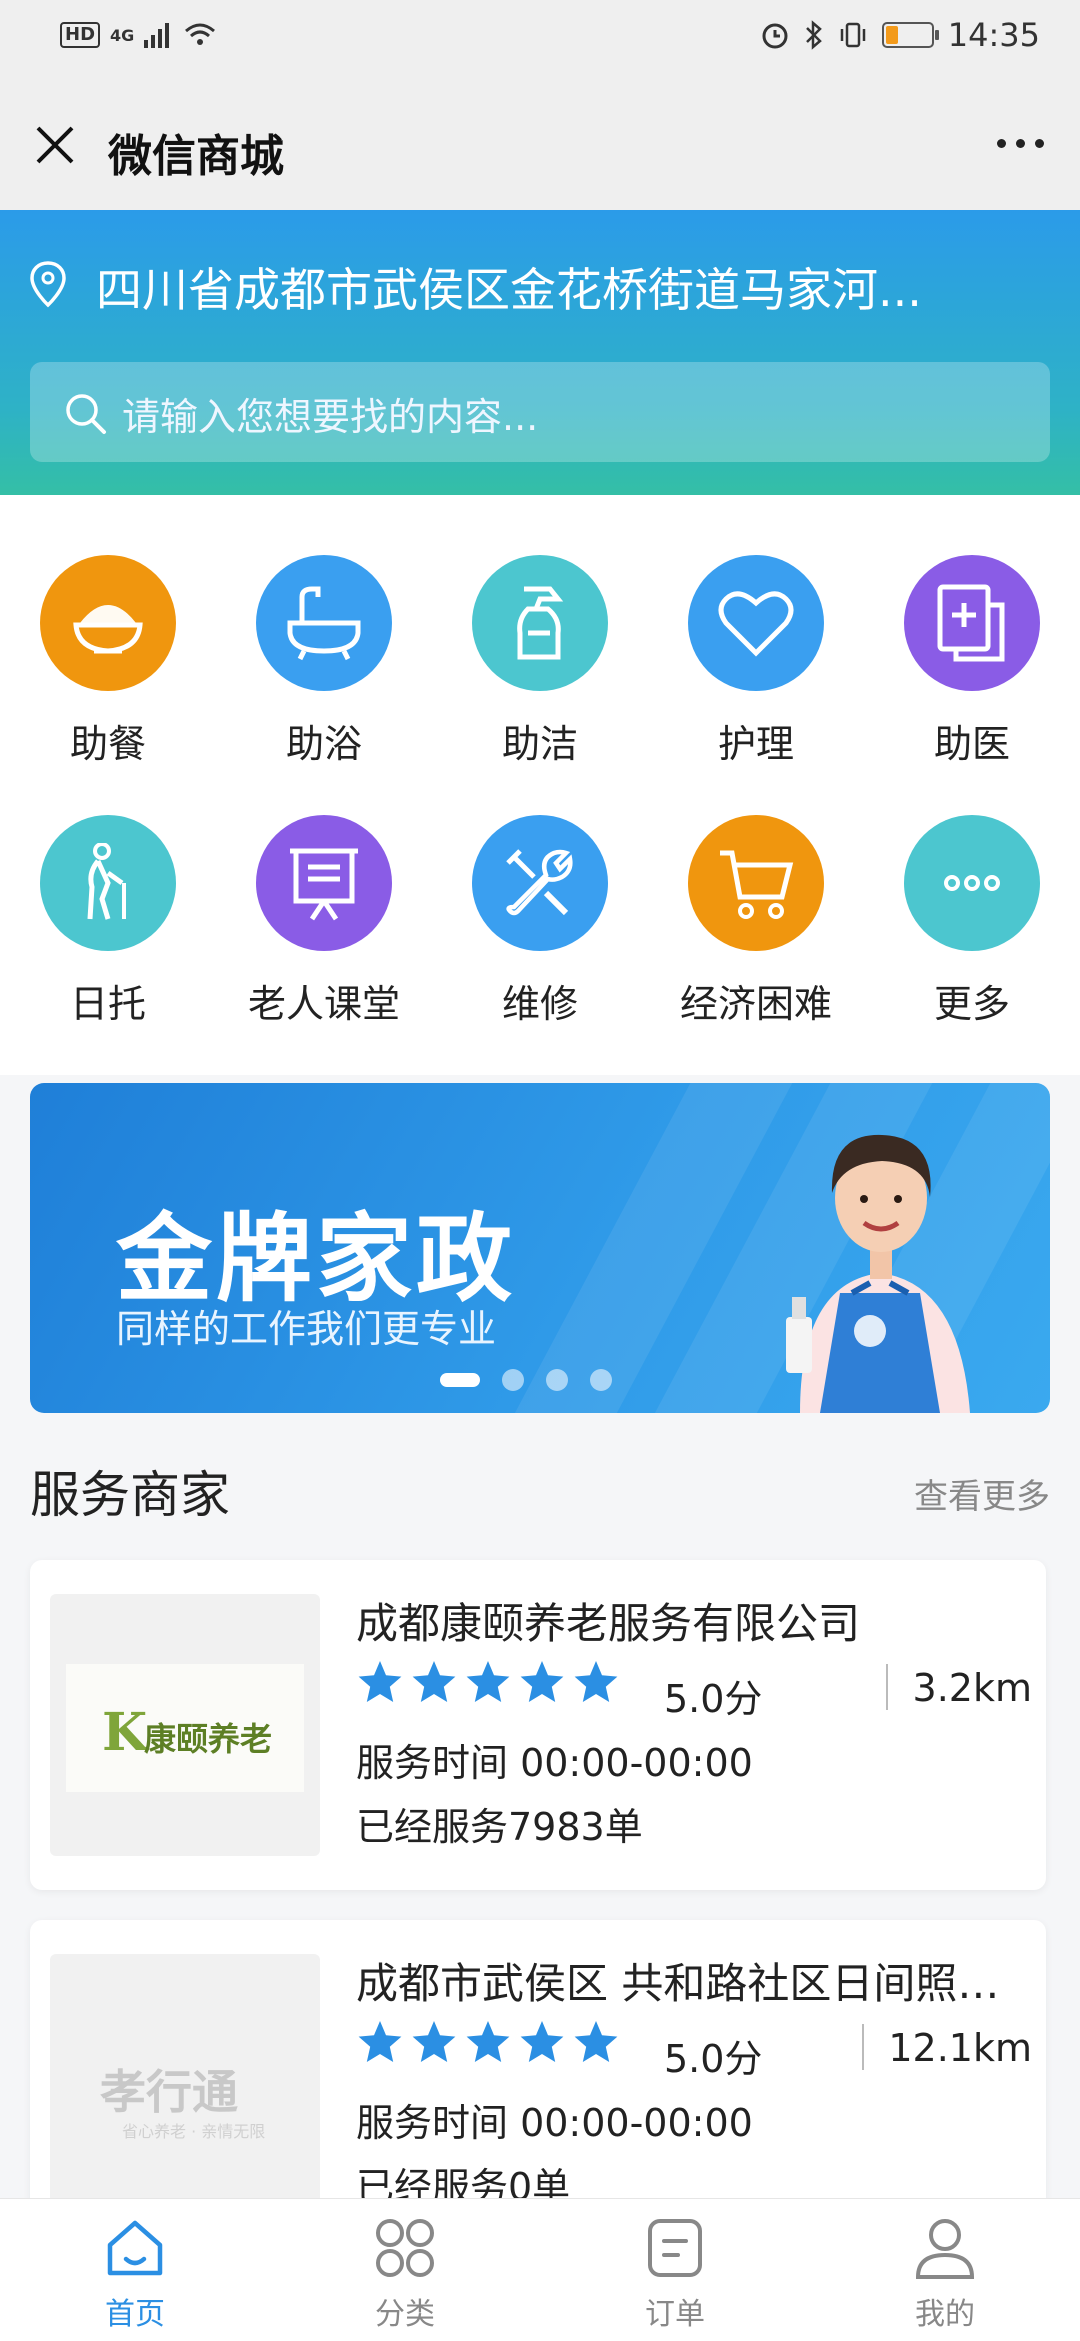 The width and height of the screenshot is (1080, 2341). I want to click on category-poverty: 经济困难, so click(756, 921).